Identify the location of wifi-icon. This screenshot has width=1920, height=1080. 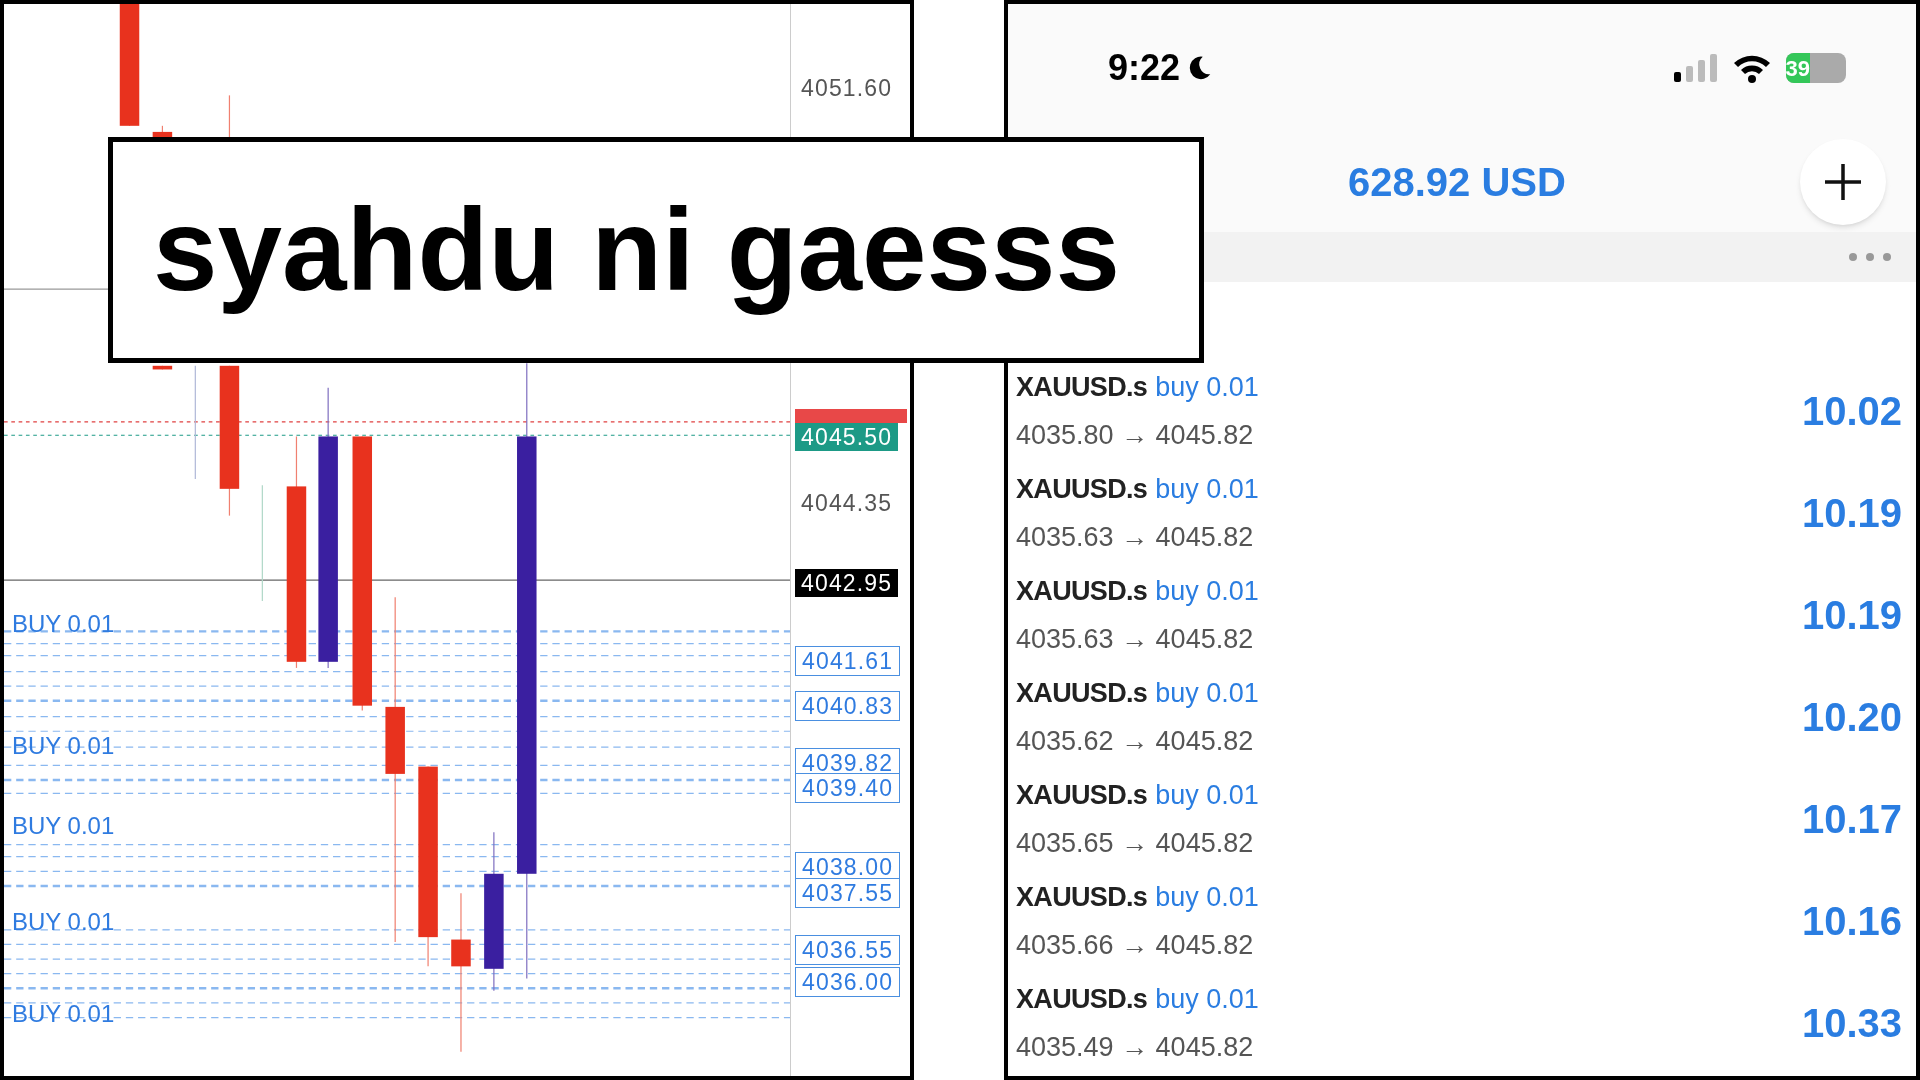
(1752, 68).